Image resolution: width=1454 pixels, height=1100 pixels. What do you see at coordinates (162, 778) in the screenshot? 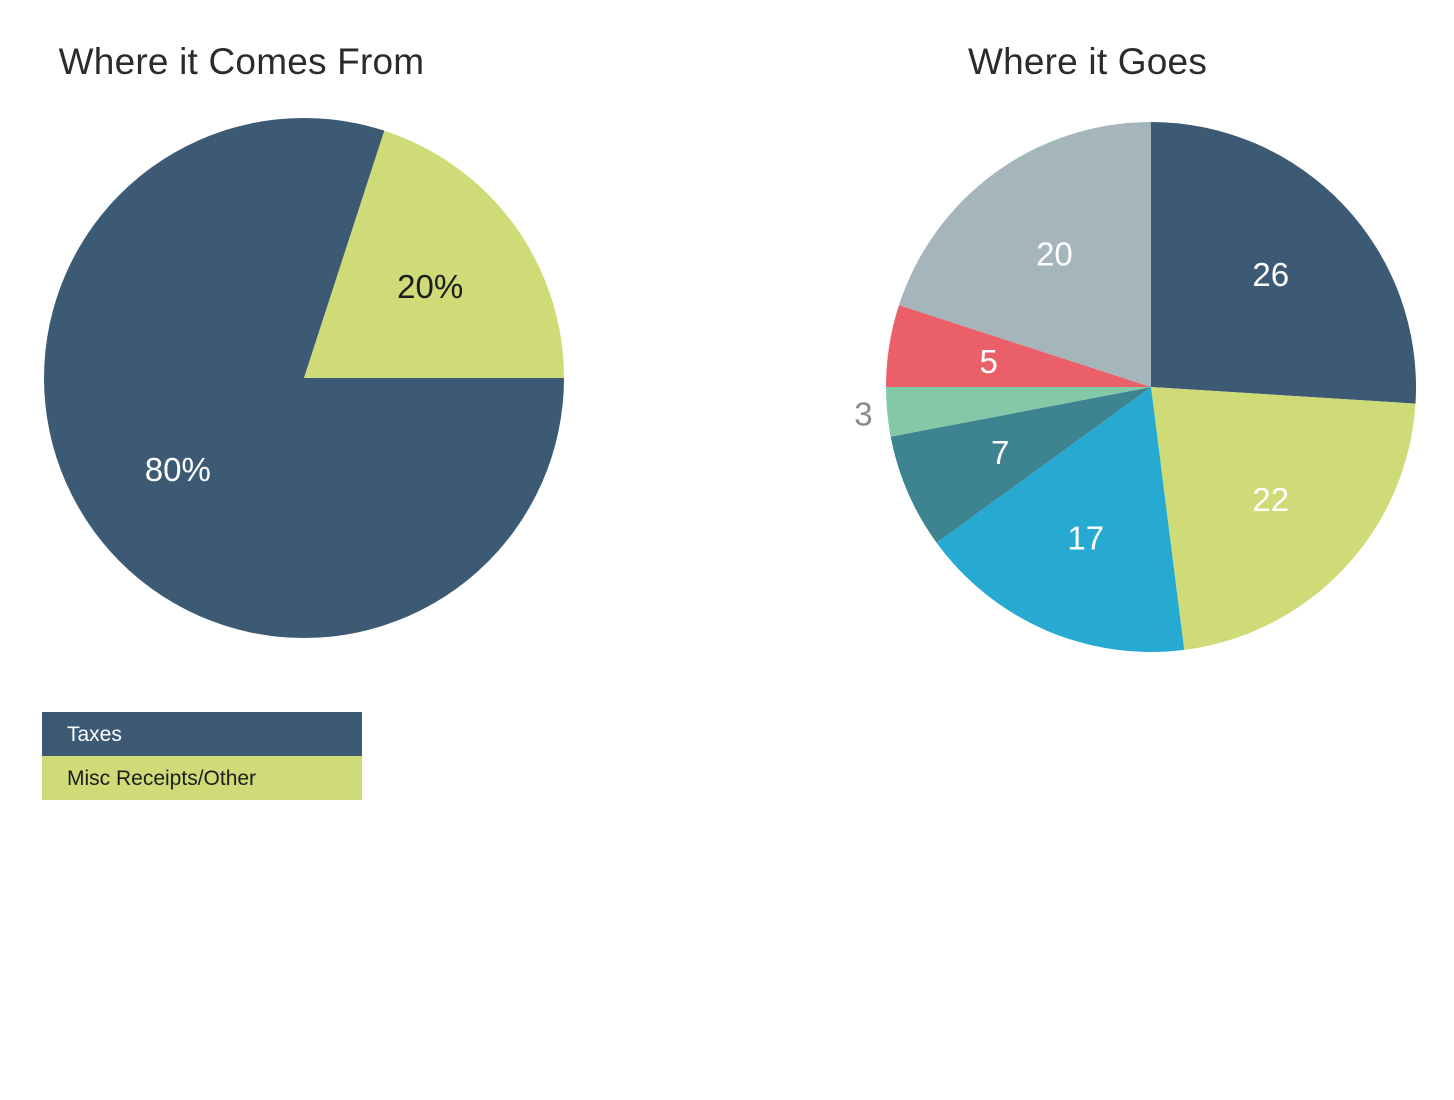
I see `legend-item-label: Misc Receipts/Other` at bounding box center [162, 778].